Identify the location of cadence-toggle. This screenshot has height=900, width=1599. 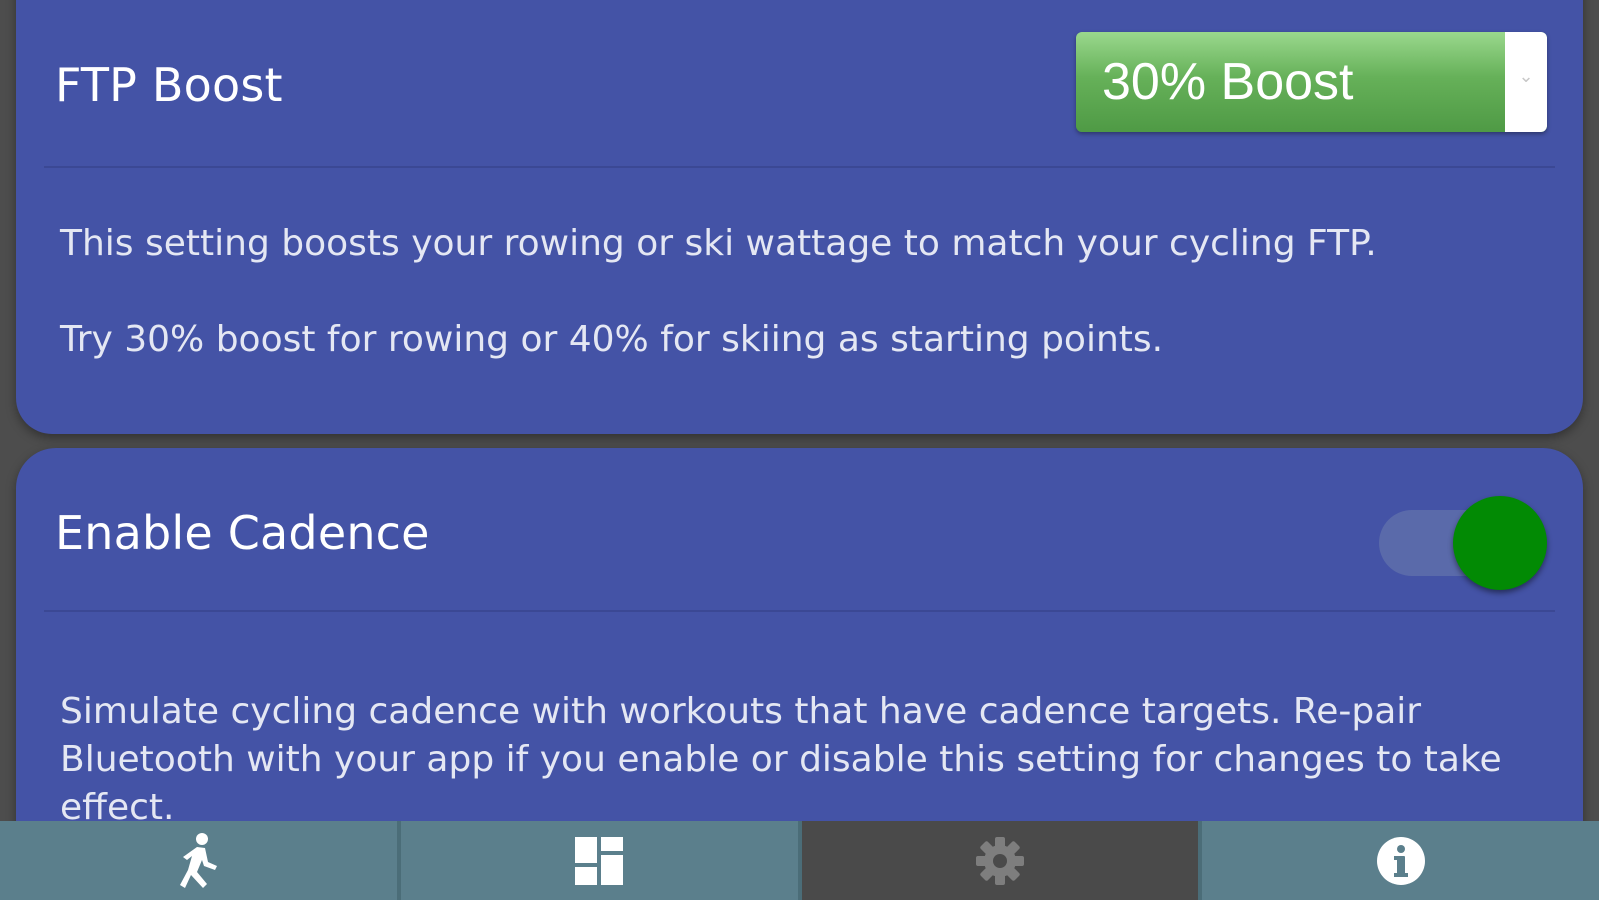
(1463, 543).